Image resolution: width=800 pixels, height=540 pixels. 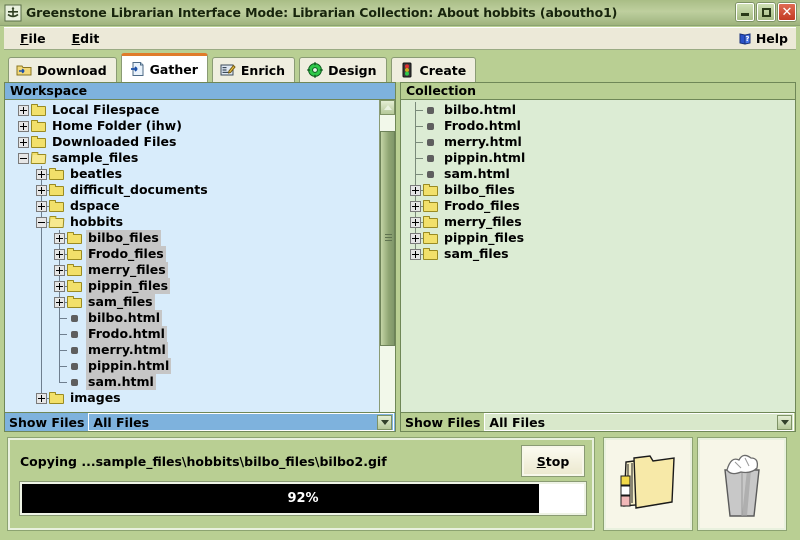 I want to click on tree-row-label: dspace, so click(x=95, y=205).